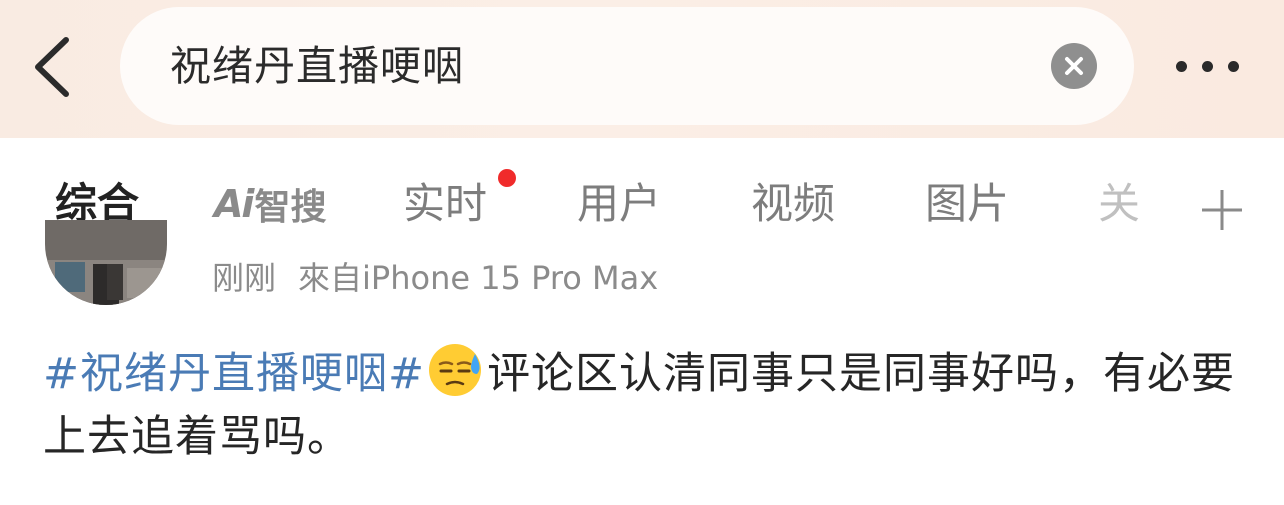  I want to click on more-dots-icon, so click(1181, 66).